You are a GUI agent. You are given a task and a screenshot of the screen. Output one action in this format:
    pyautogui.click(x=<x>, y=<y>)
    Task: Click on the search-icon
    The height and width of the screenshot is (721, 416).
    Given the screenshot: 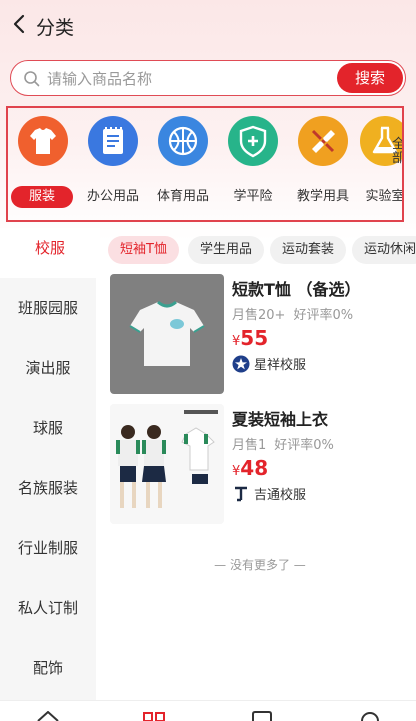 What is the action you would take?
    pyautogui.click(x=32, y=79)
    